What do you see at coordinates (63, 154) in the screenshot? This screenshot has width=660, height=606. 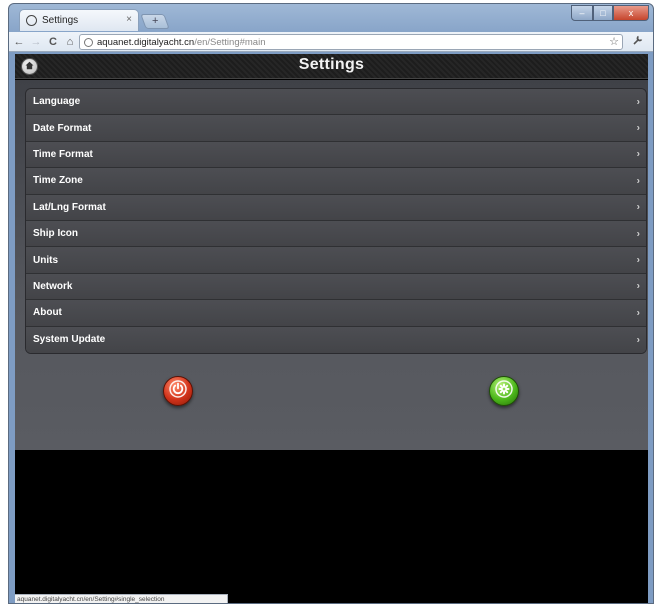 I see `settings-item-label: Time Format` at bounding box center [63, 154].